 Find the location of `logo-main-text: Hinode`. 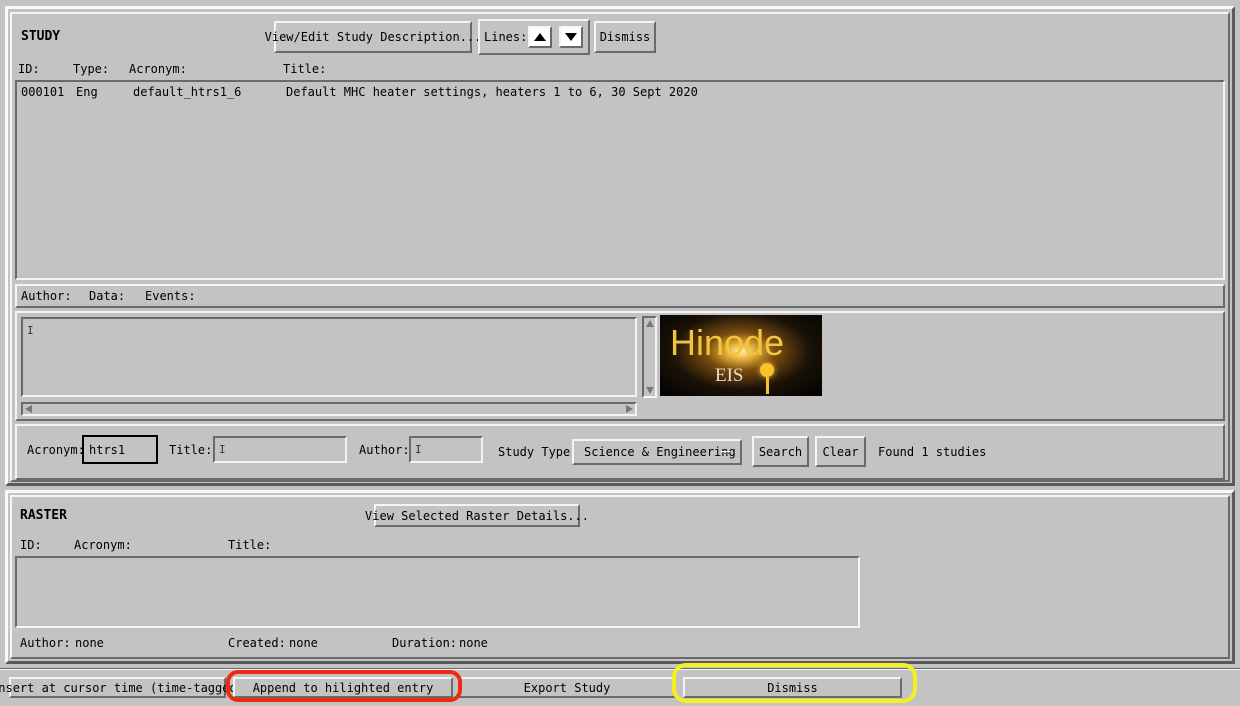

logo-main-text: Hinode is located at coordinates (727, 342).